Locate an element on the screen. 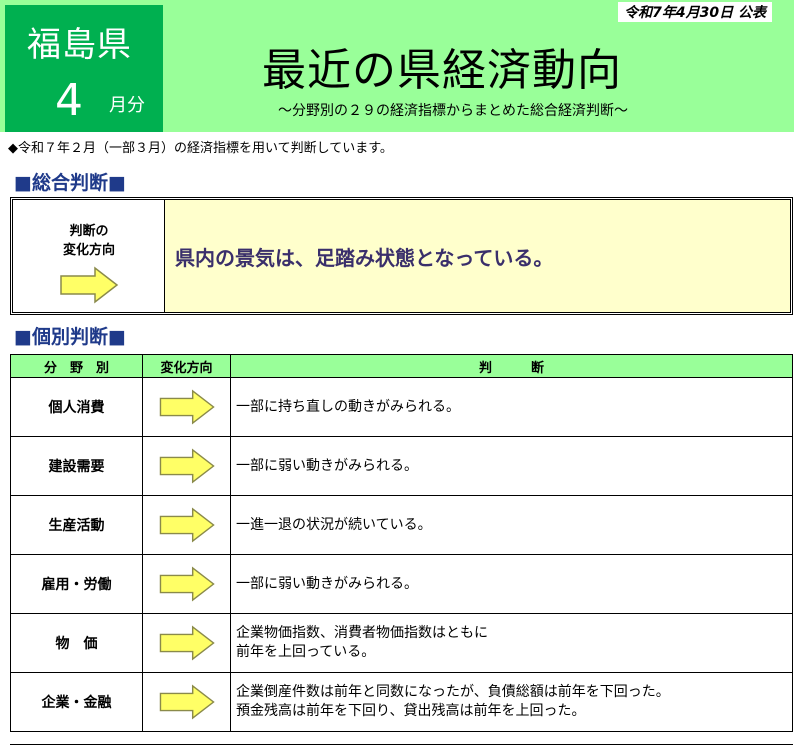 Image resolution: width=794 pixels, height=748 pixels. month-suffix: 月分 is located at coordinates (127, 105).